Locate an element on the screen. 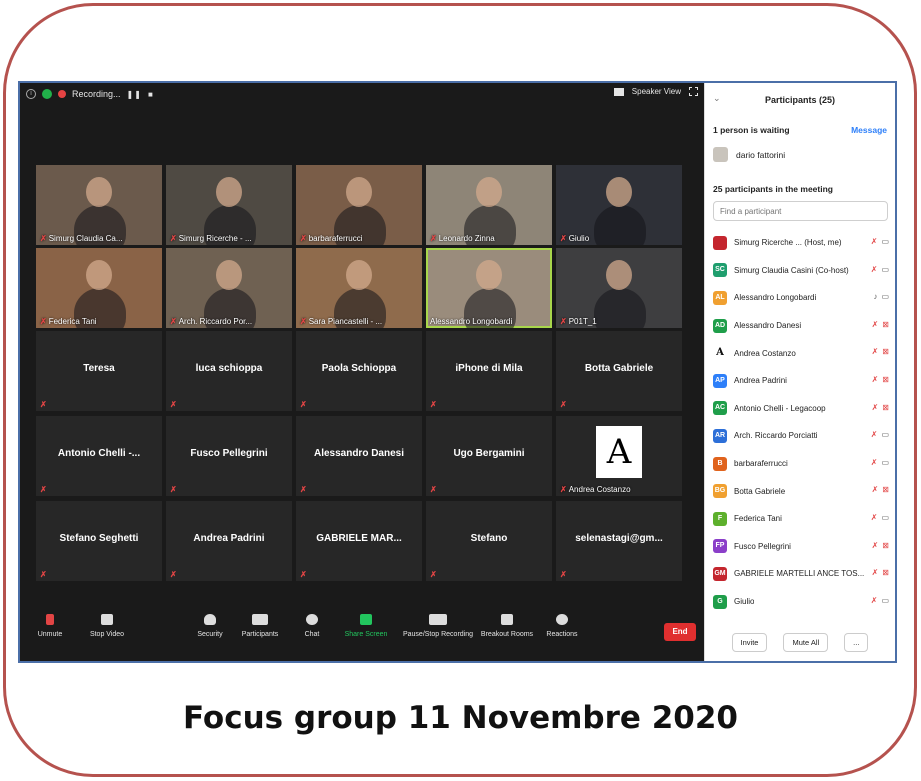 The height and width of the screenshot is (781, 921). participant-row: F Federica Tani ✗ ▭ is located at coordinates (802, 519).